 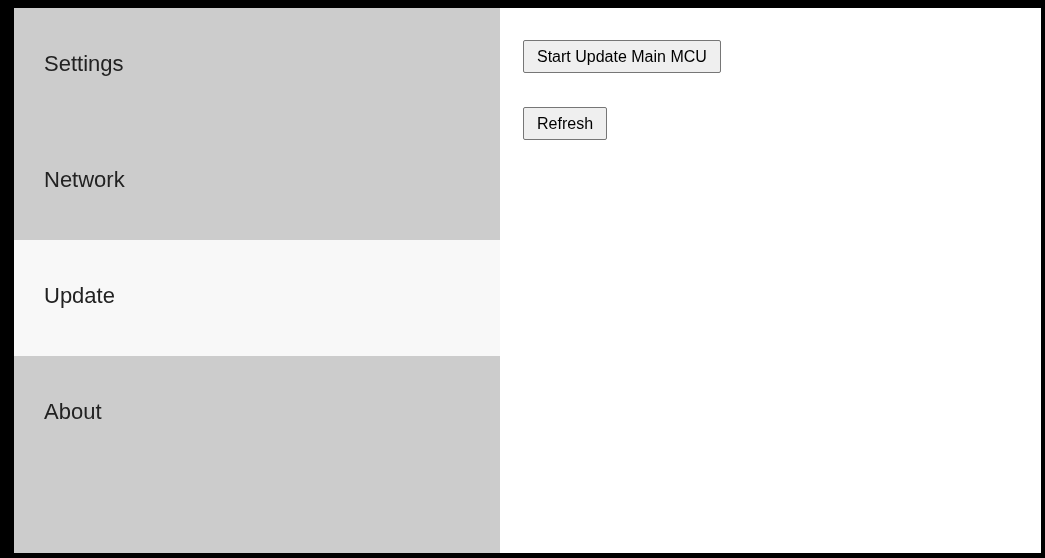 What do you see at coordinates (622, 56) in the screenshot?
I see `action-button: Start Update Main MCU` at bounding box center [622, 56].